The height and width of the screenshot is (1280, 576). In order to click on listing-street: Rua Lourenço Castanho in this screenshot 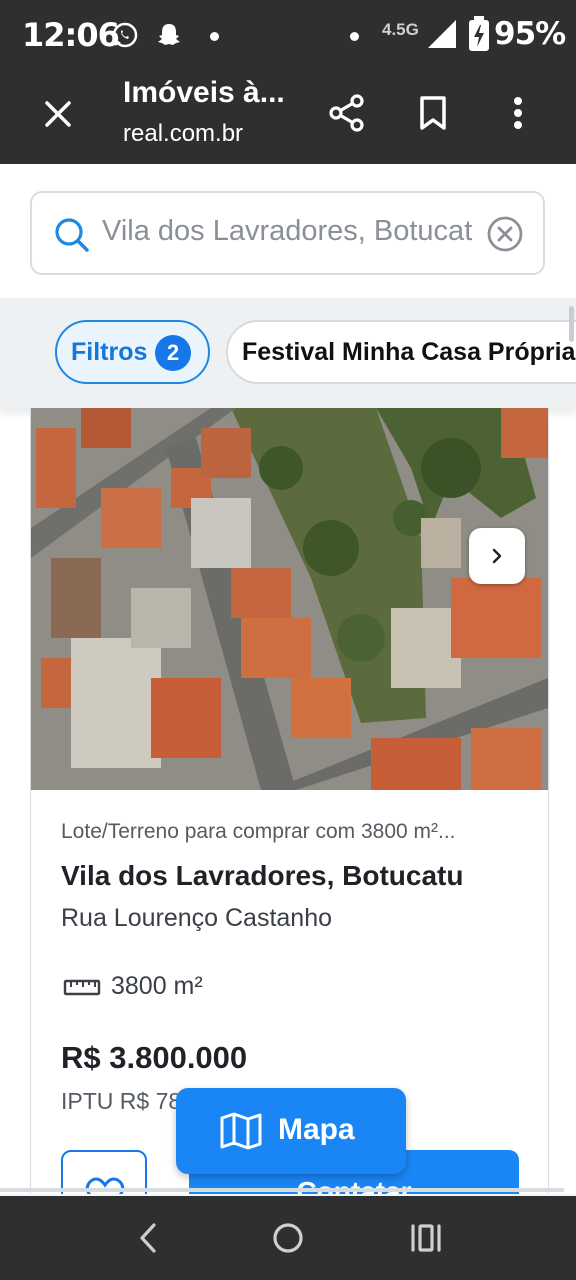, I will do `click(197, 918)`.